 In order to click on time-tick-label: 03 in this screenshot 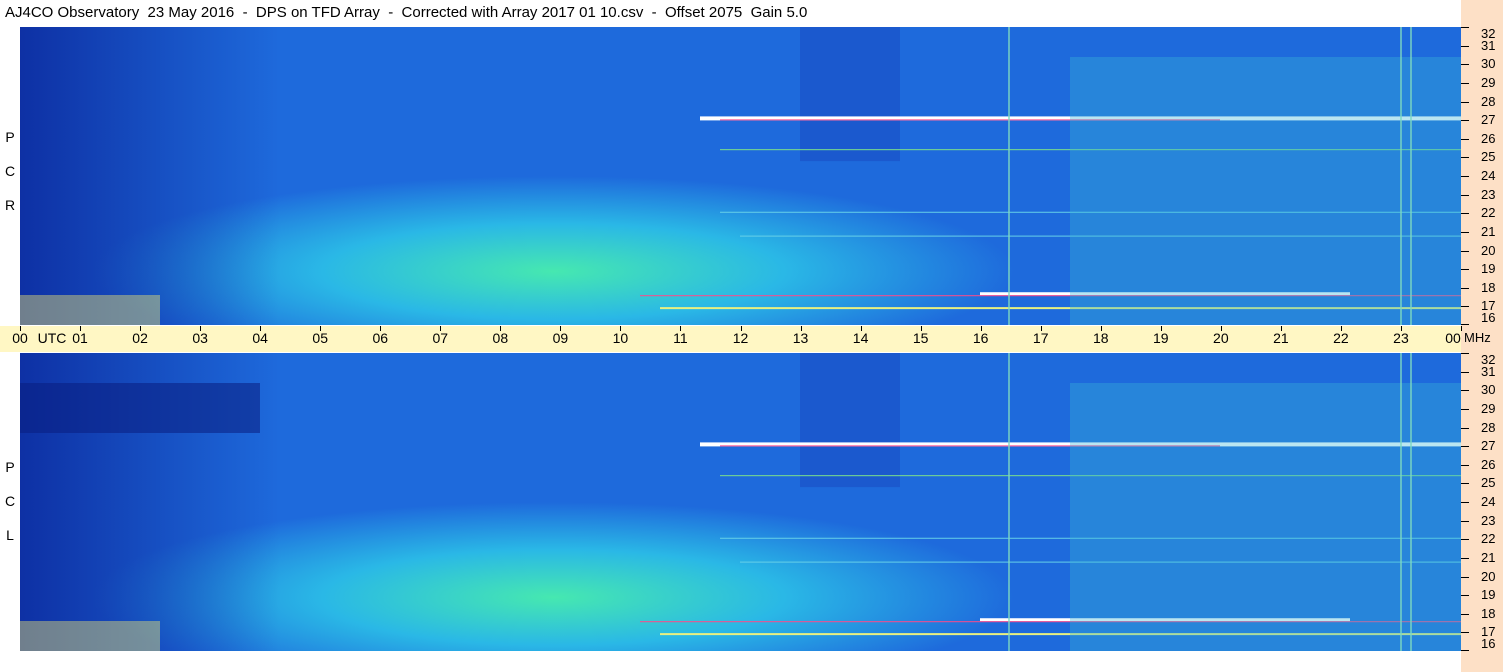, I will do `click(200, 338)`.